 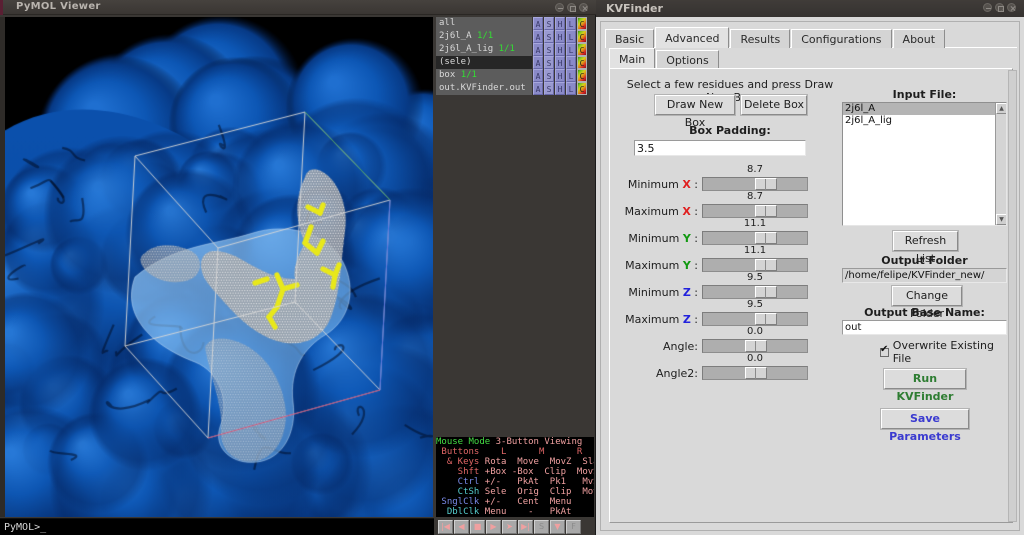 What do you see at coordinates (924, 275) in the screenshot?
I see `output-folder-input: /home/felipe/KVFinder_new/` at bounding box center [924, 275].